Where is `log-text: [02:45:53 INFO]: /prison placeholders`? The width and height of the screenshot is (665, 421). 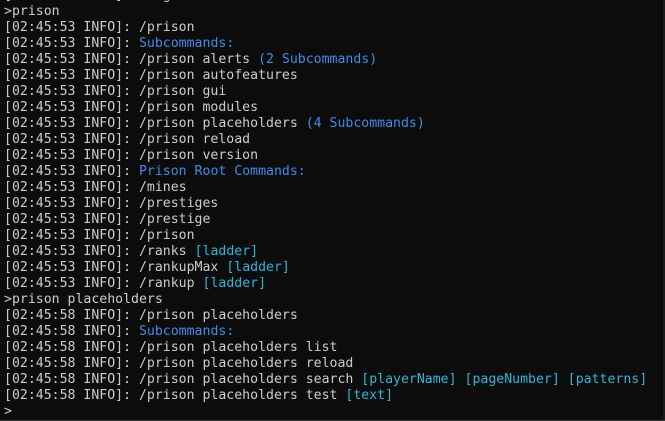 log-text: [02:45:53 INFO]: /prison placeholders is located at coordinates (155, 123).